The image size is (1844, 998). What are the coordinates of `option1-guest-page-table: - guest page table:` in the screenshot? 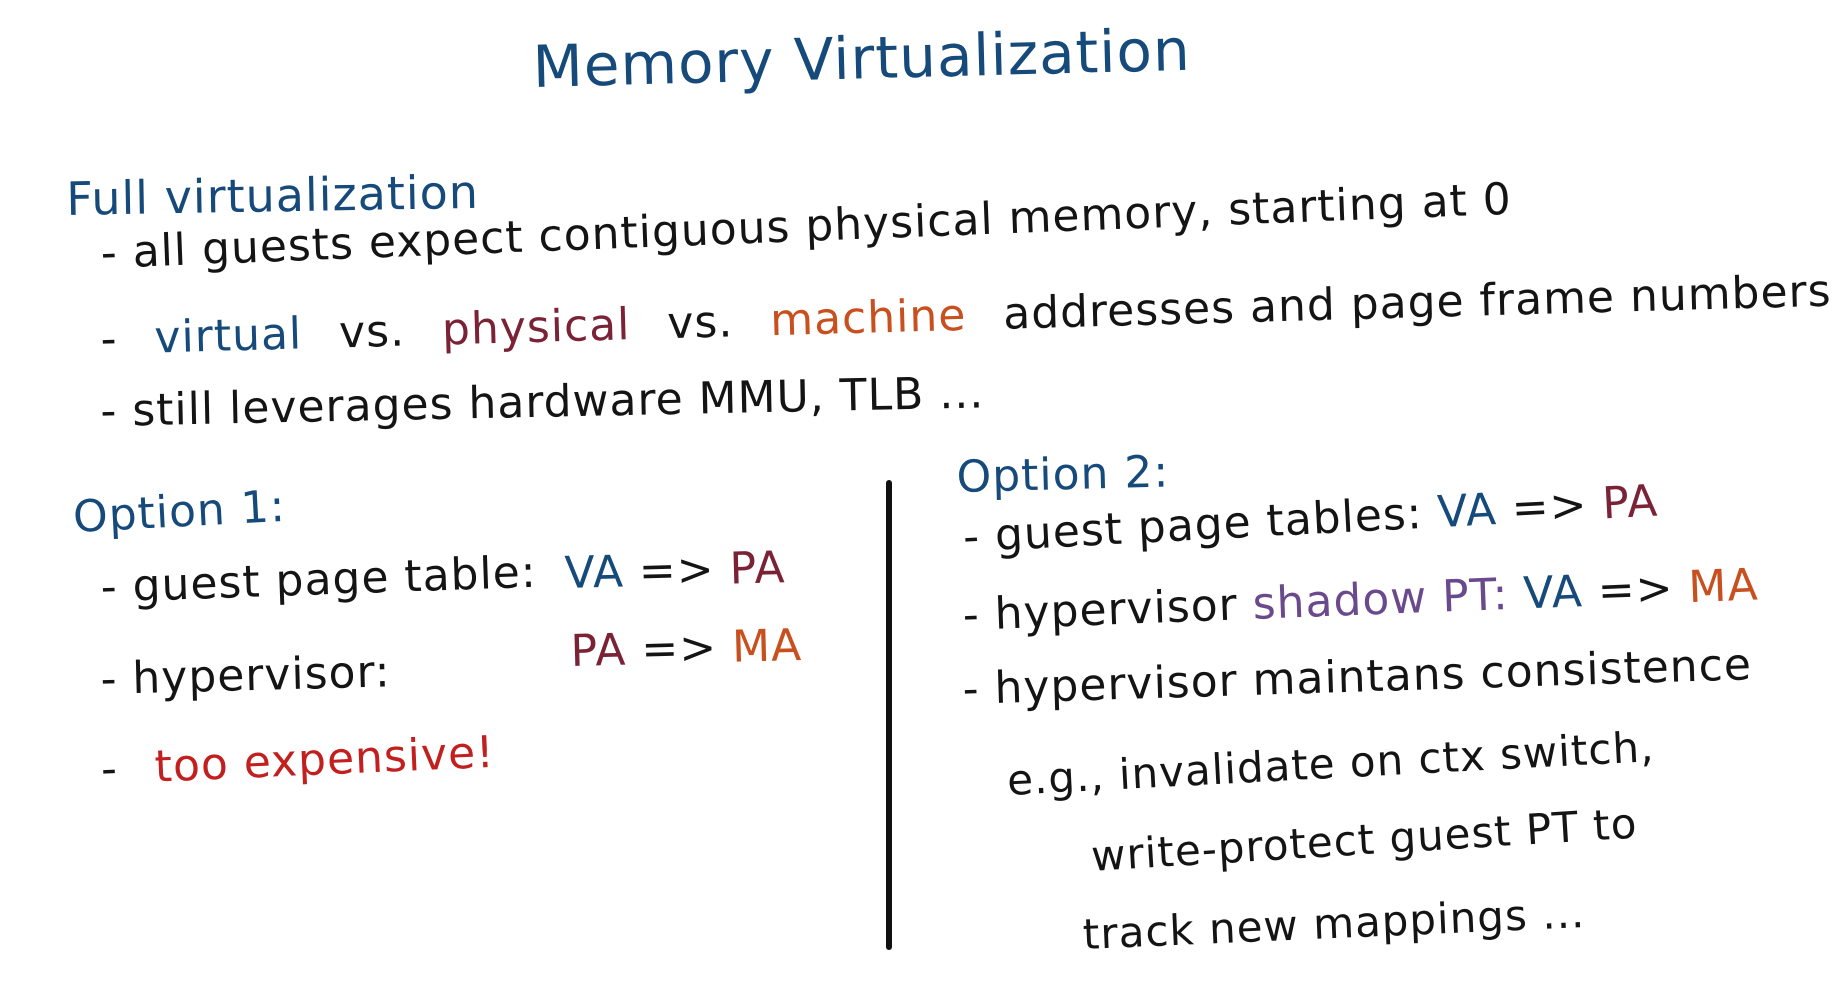 It's located at (318, 579).